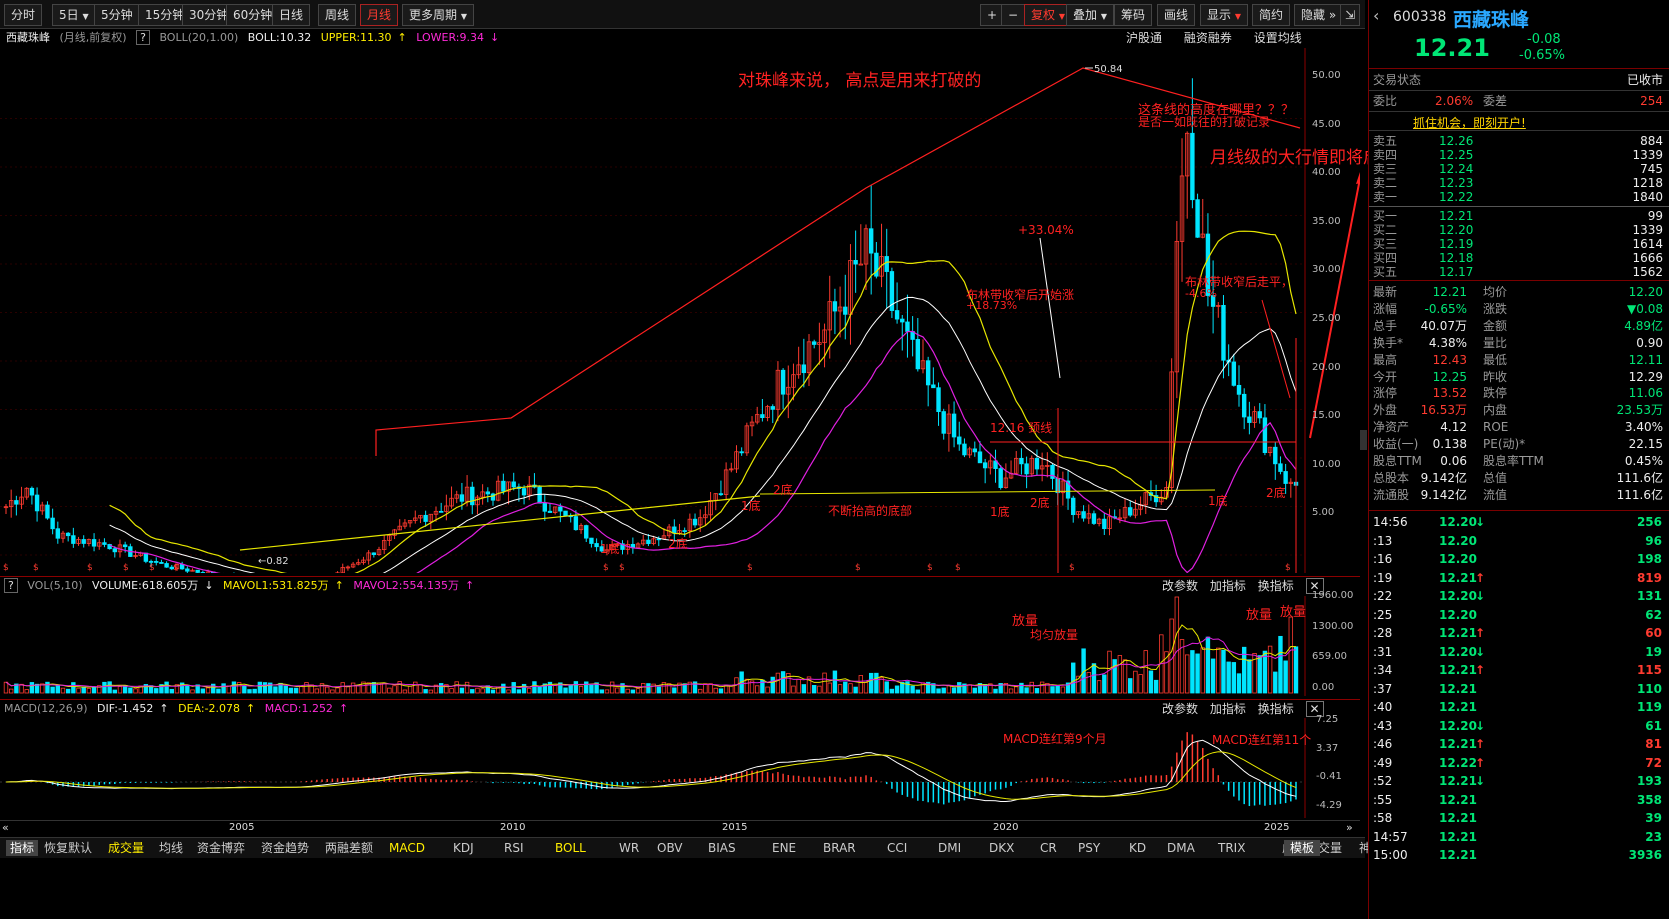 This screenshot has height=919, width=1669. I want to click on tick-row: :19 12.21 ↑ 819, so click(1519, 578).